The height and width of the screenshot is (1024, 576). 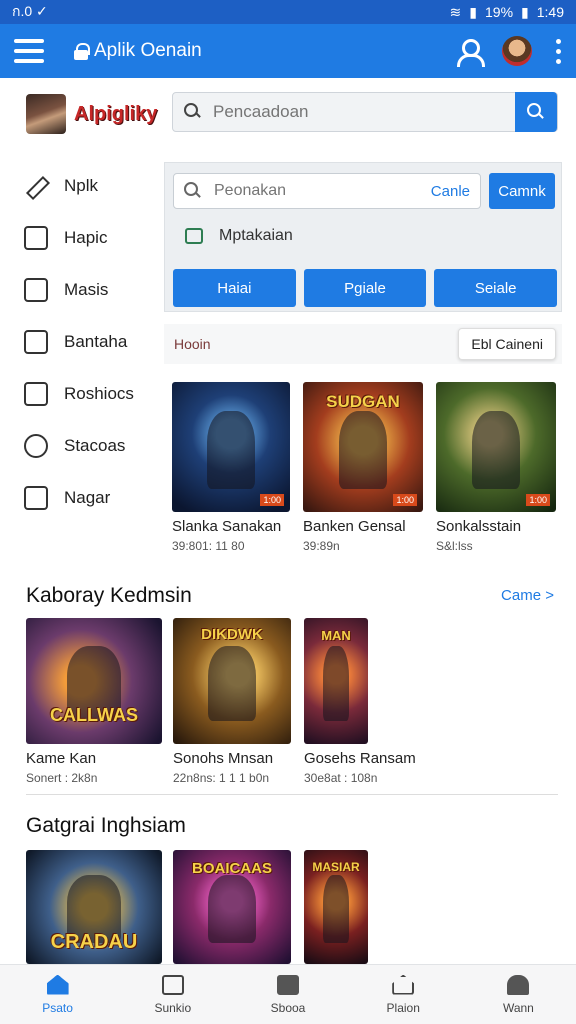 What do you see at coordinates (403, 984) in the screenshot?
I see `house-icon` at bounding box center [403, 984].